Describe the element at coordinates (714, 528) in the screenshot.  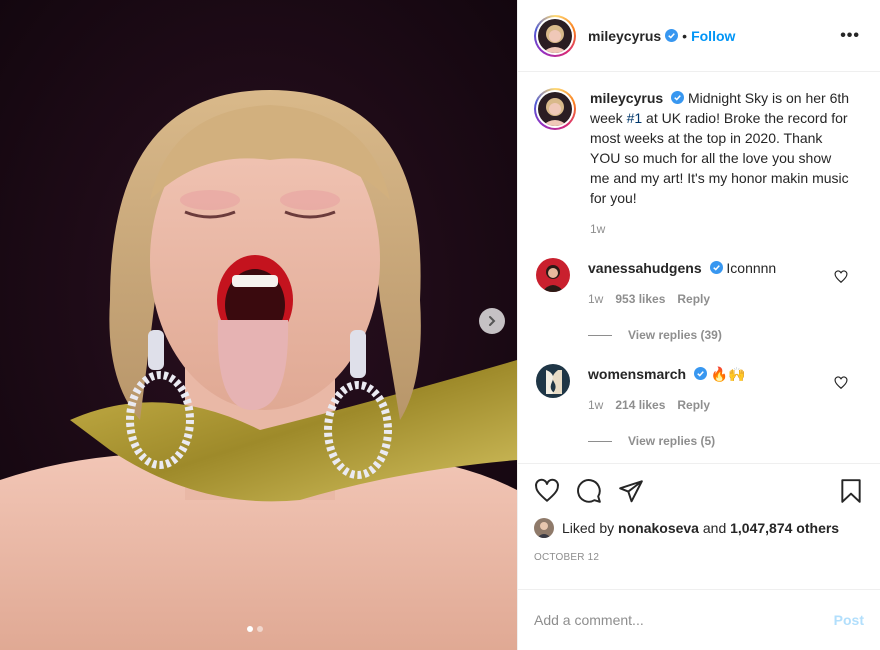
I see `liked-by-and: and` at that location.